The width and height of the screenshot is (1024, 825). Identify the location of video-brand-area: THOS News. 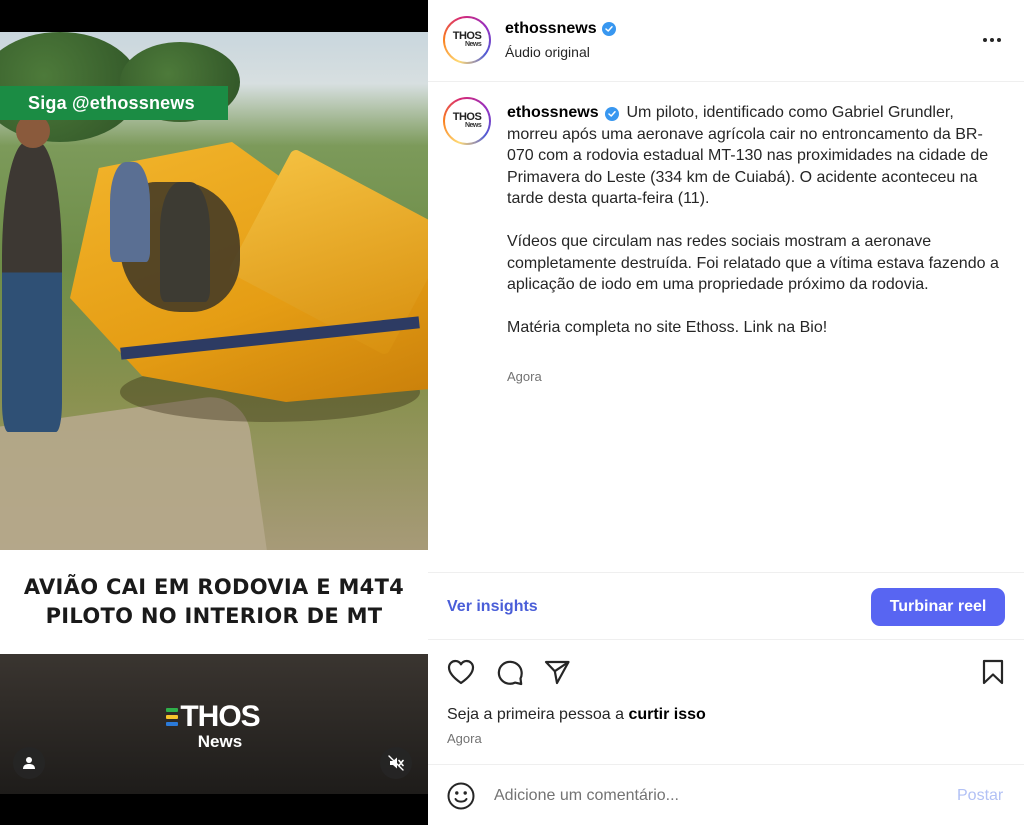
(214, 724).